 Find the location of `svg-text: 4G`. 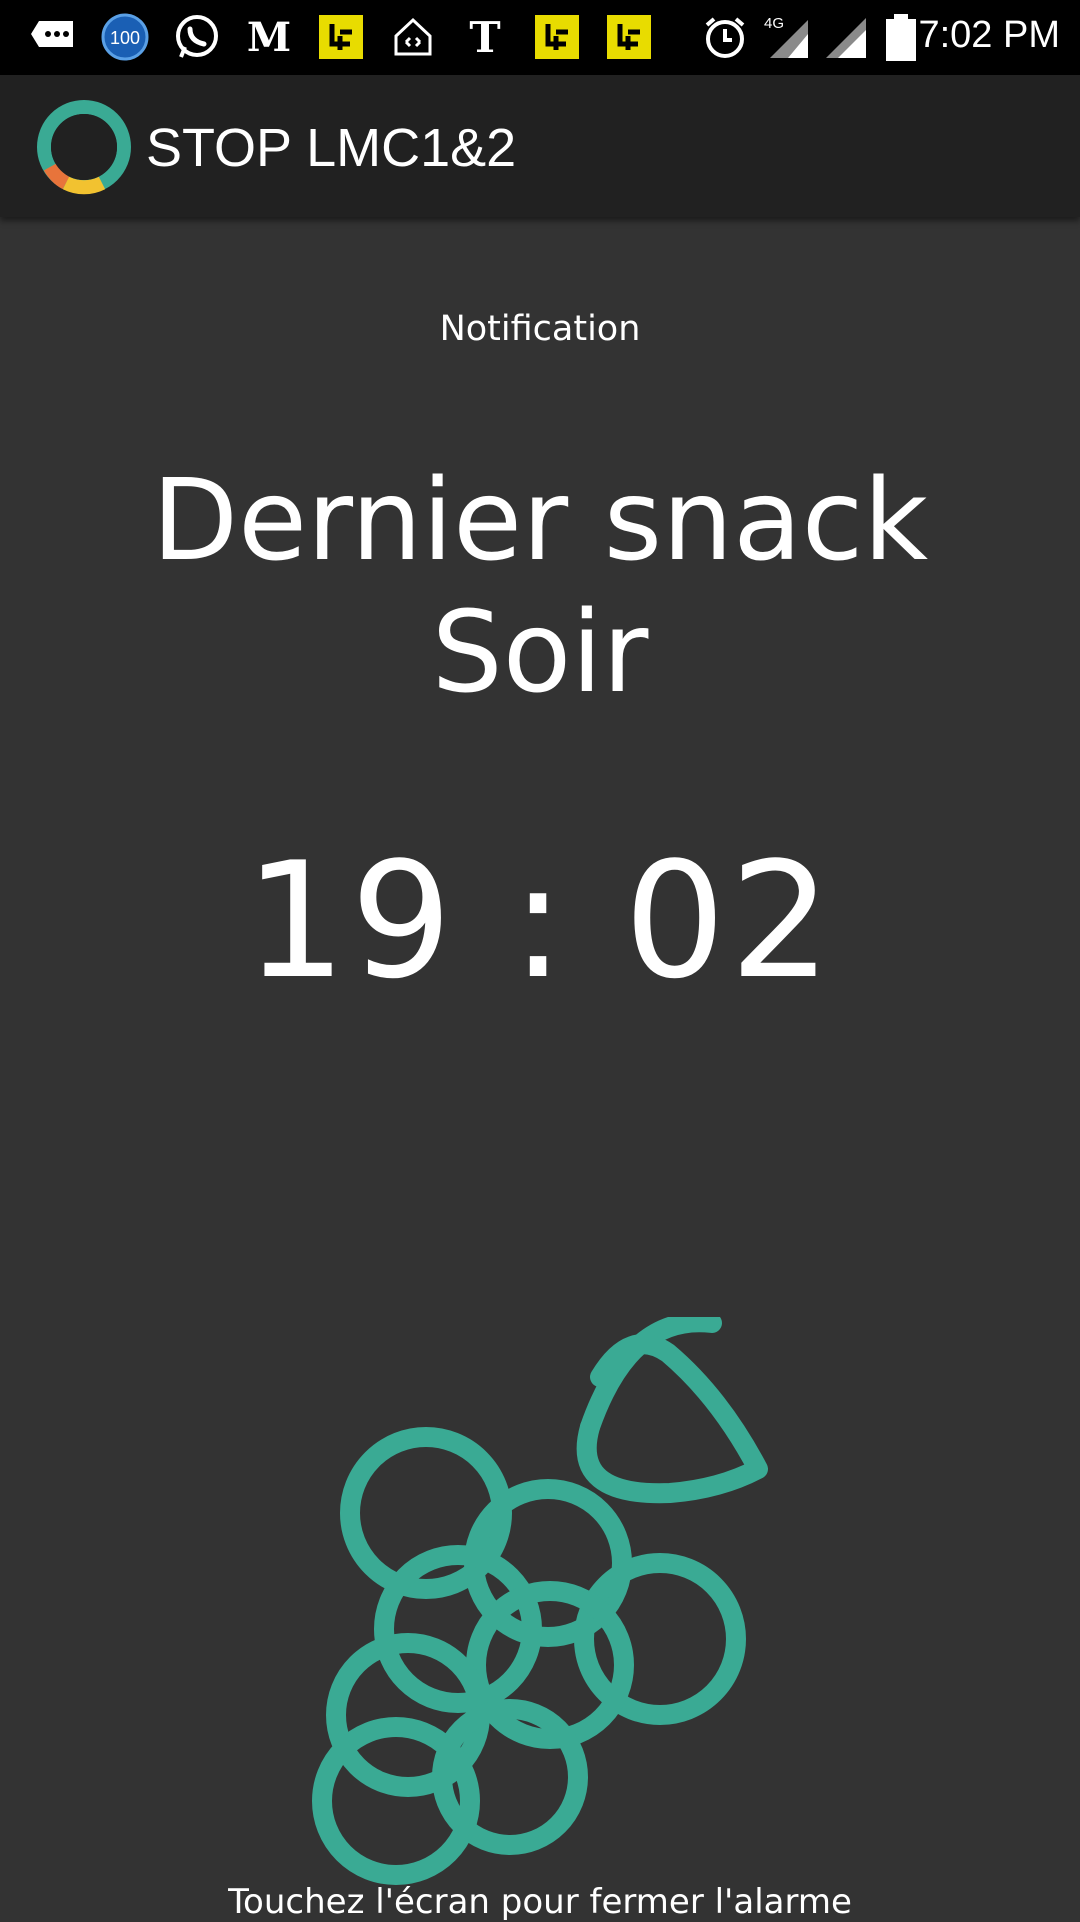

svg-text: 4G is located at coordinates (774, 23).